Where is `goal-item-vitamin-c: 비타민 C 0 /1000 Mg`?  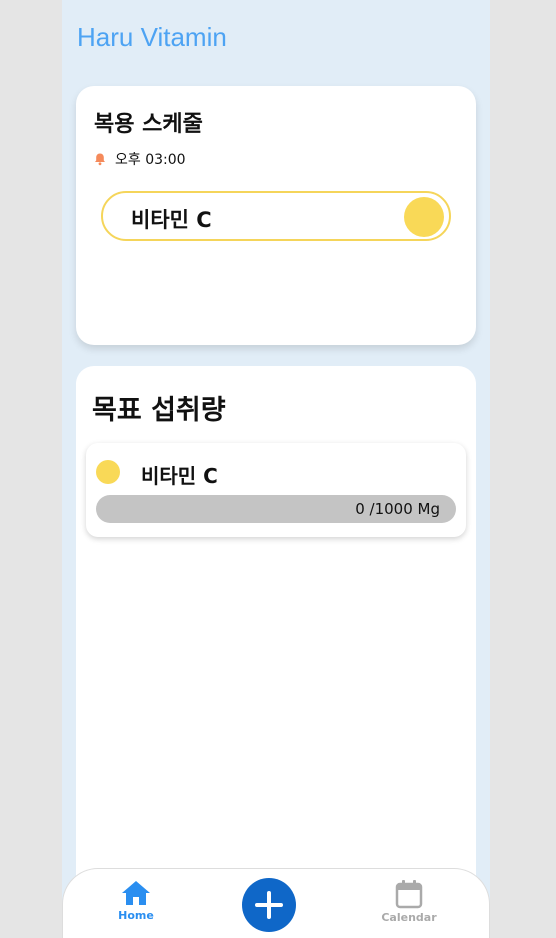 goal-item-vitamin-c: 비타민 C 0 /1000 Mg is located at coordinates (276, 490).